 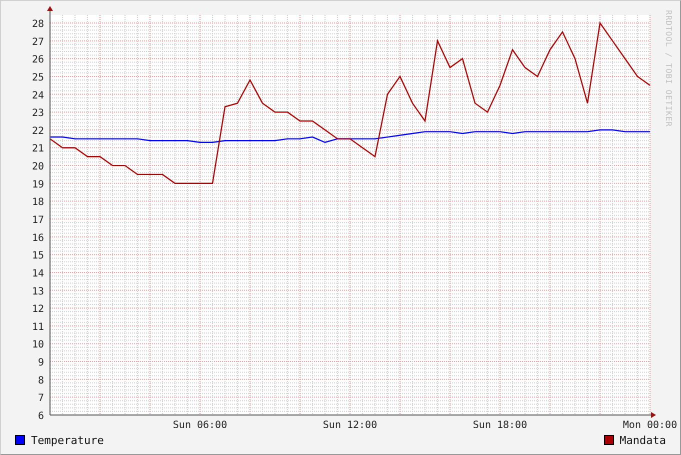 I want to click on y-tick-label: 25, so click(x=38, y=78).